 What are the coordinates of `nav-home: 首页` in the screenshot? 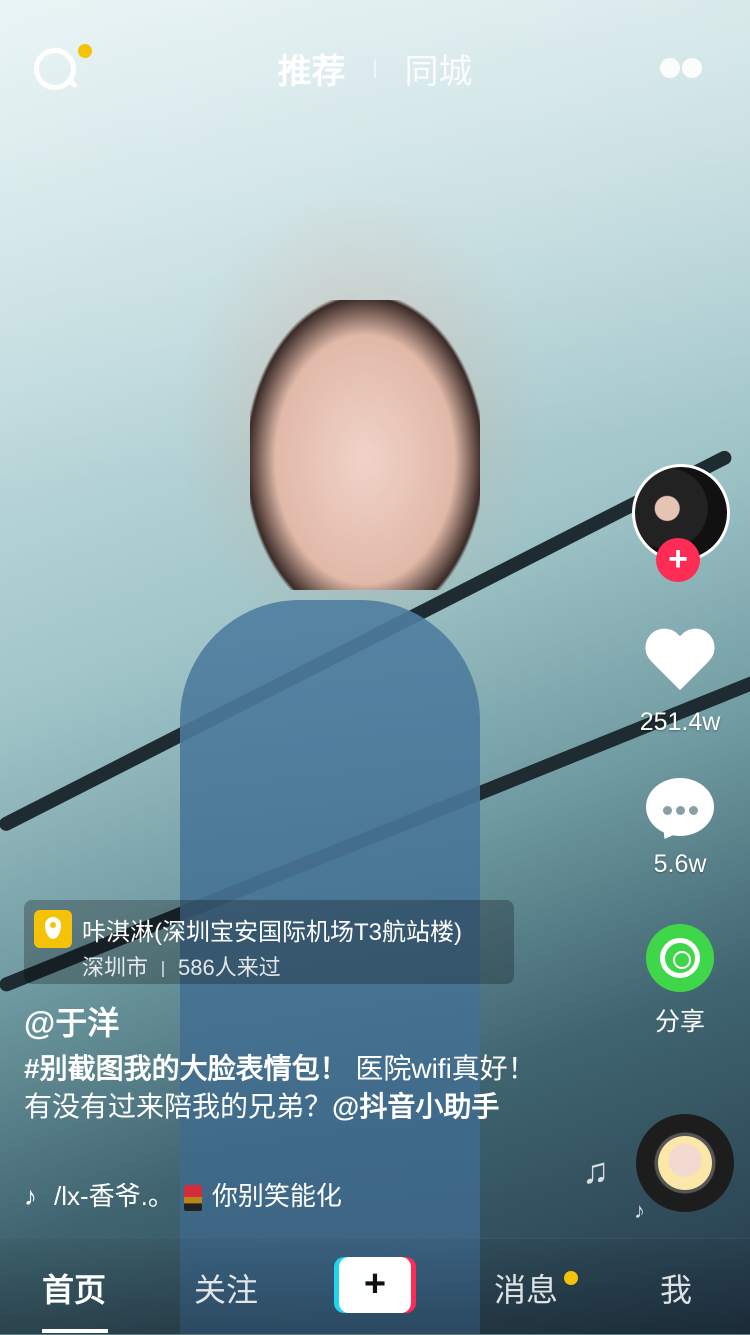 It's located at (74, 1288).